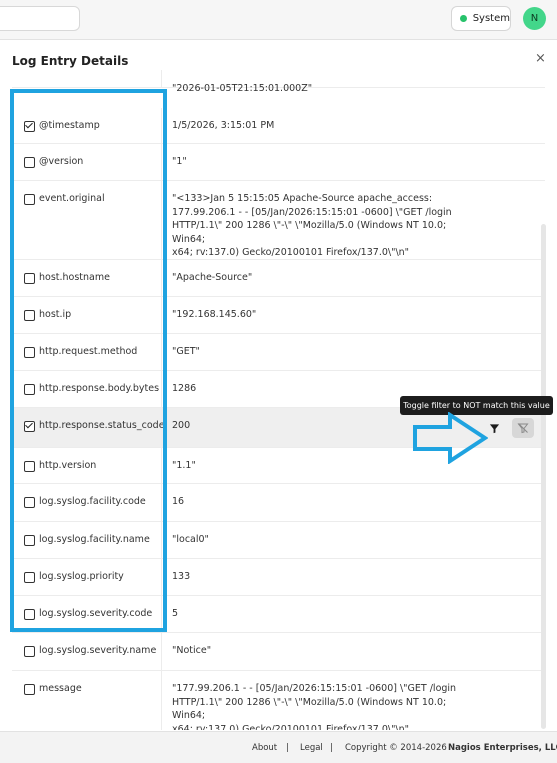 The image size is (557, 763). What do you see at coordinates (311, 748) in the screenshot?
I see `legal-link: Legal` at bounding box center [311, 748].